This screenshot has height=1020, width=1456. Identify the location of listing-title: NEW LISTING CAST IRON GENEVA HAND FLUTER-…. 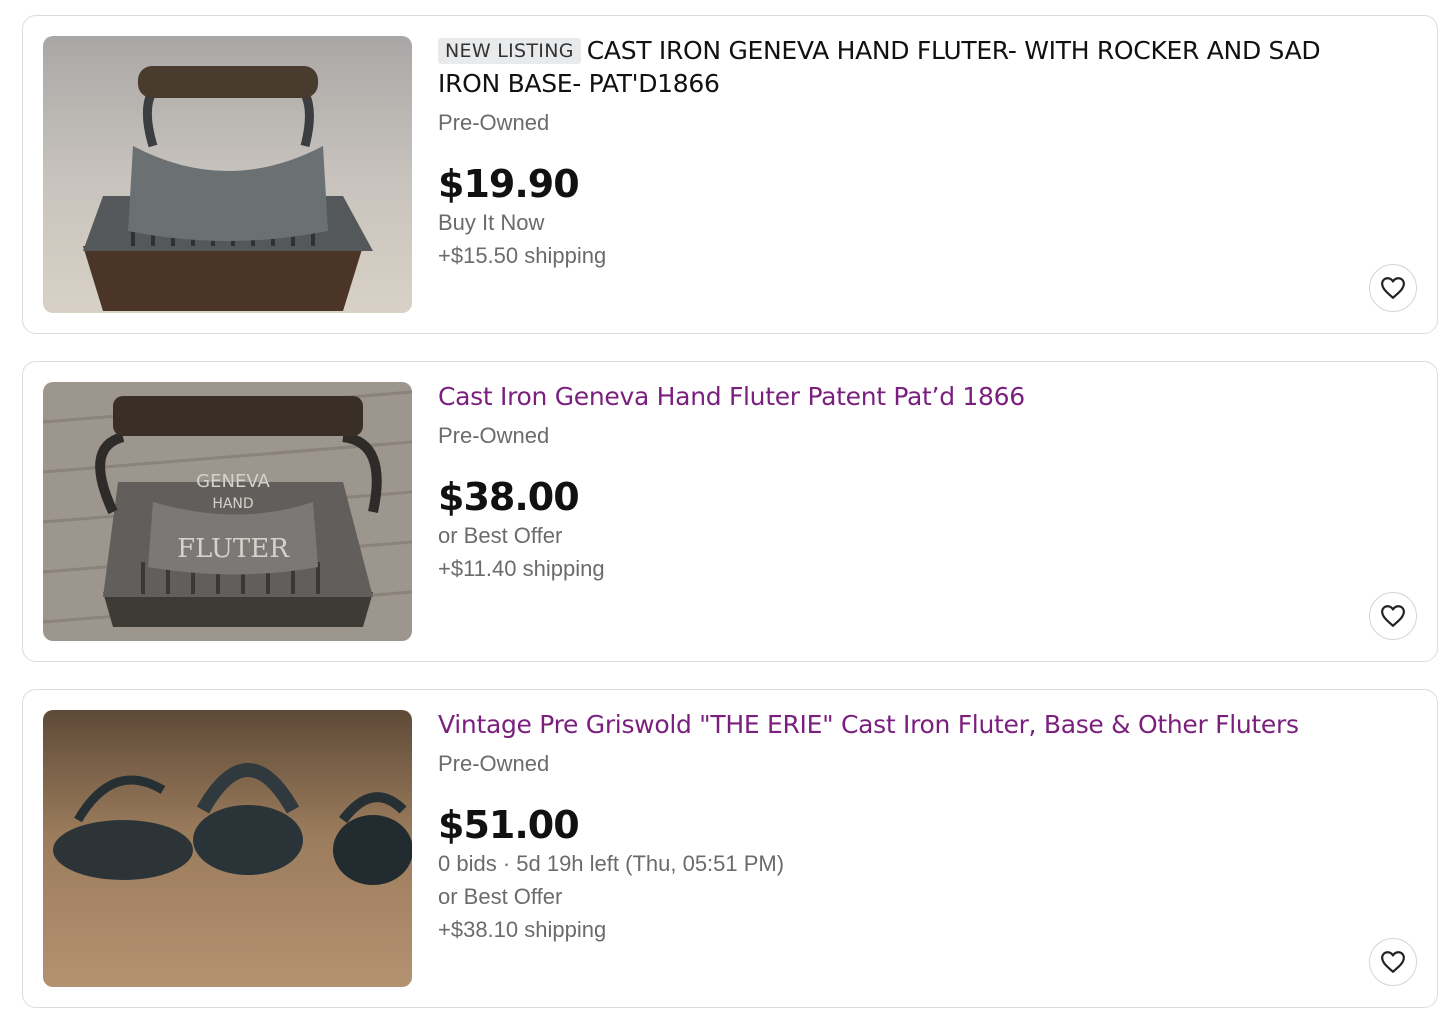
(897, 67).